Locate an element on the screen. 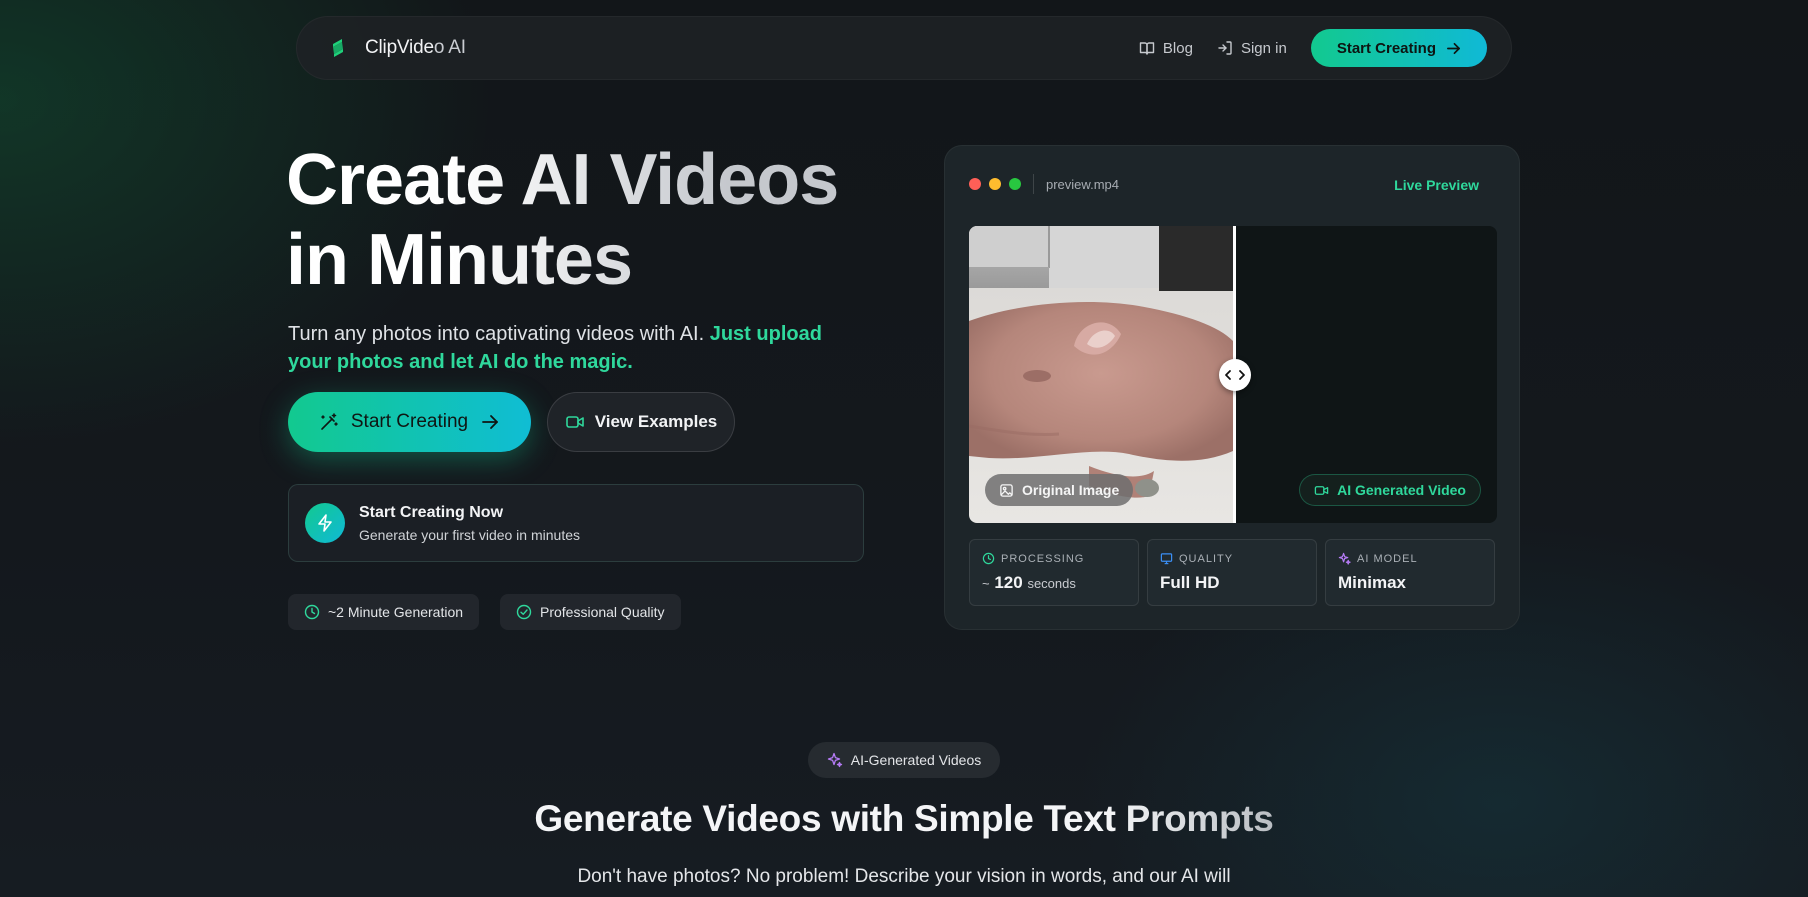 The image size is (1808, 897). nav-start-creating-button: Start Creating is located at coordinates (1398, 48).